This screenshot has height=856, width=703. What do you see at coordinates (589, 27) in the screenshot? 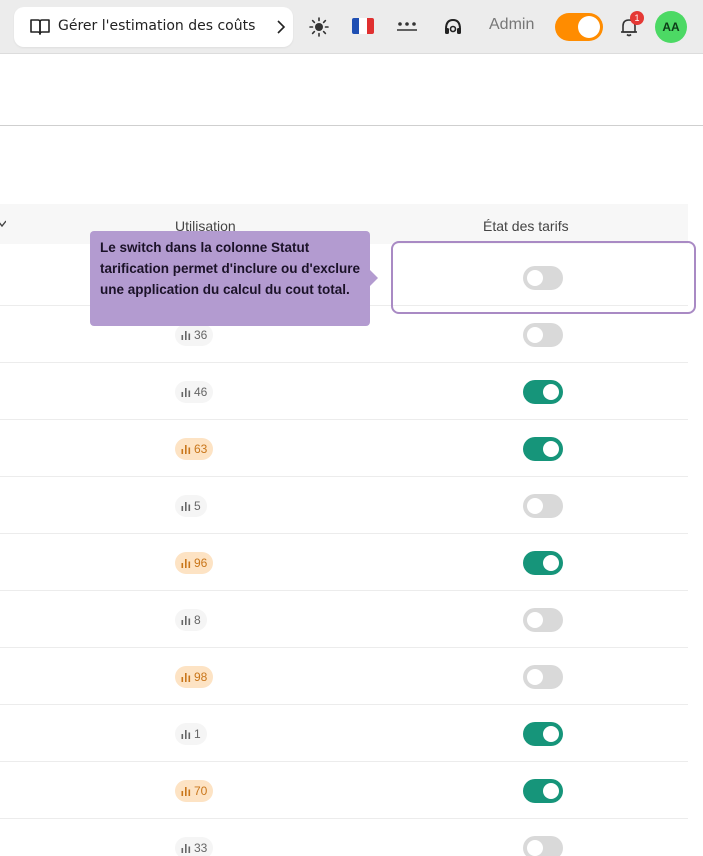
I see `toggle-knob` at bounding box center [589, 27].